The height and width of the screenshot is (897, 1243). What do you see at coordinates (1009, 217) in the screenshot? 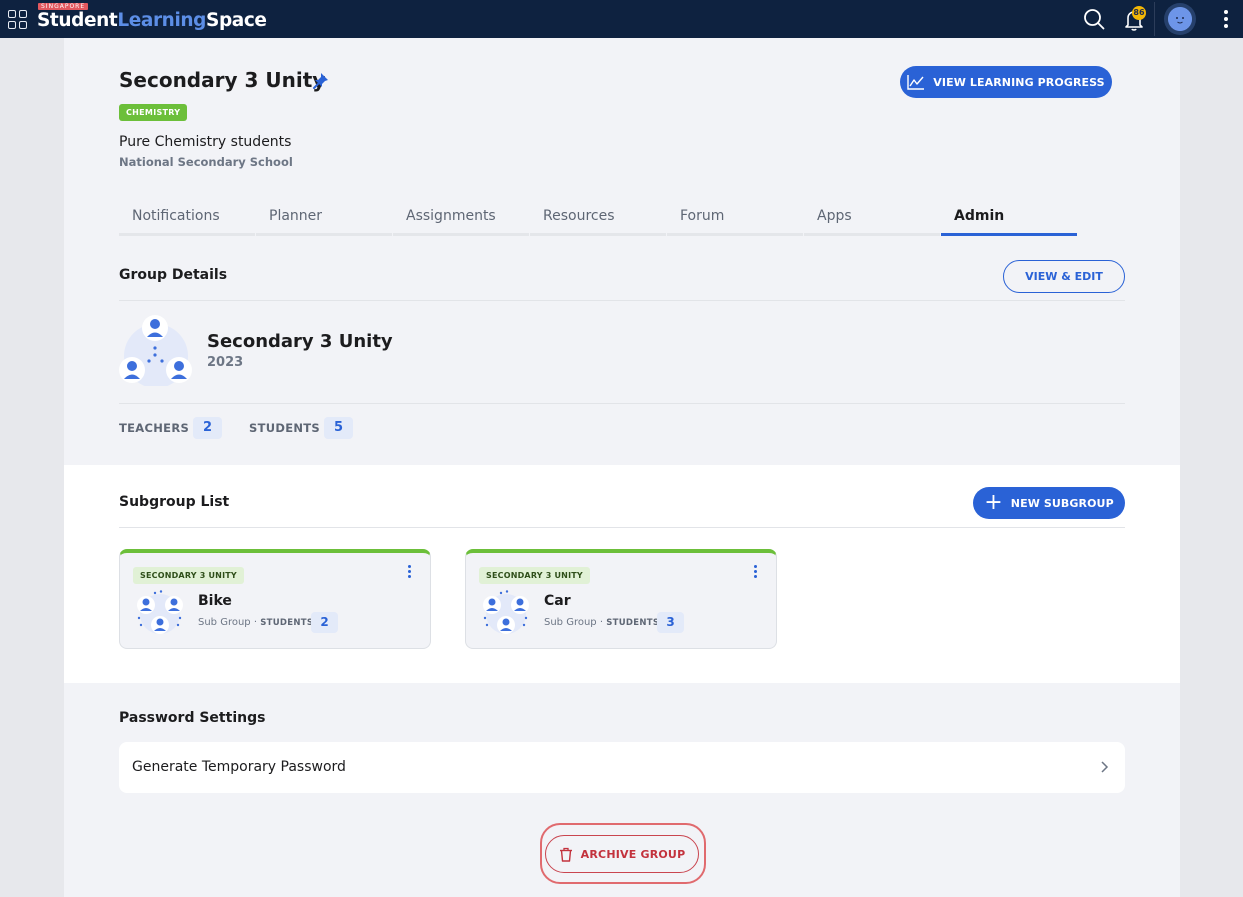
I see `tab-admin: Admin` at bounding box center [1009, 217].